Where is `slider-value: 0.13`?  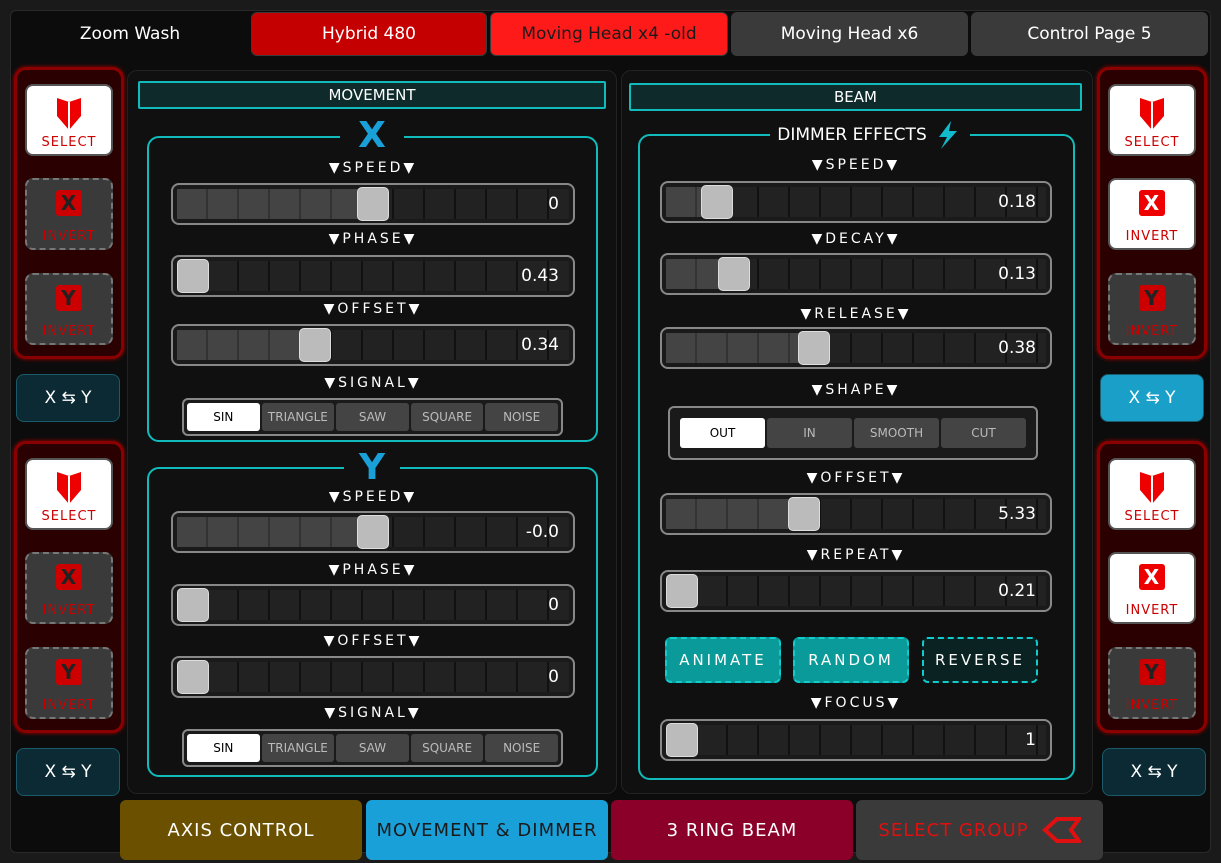 slider-value: 0.13 is located at coordinates (1017, 274).